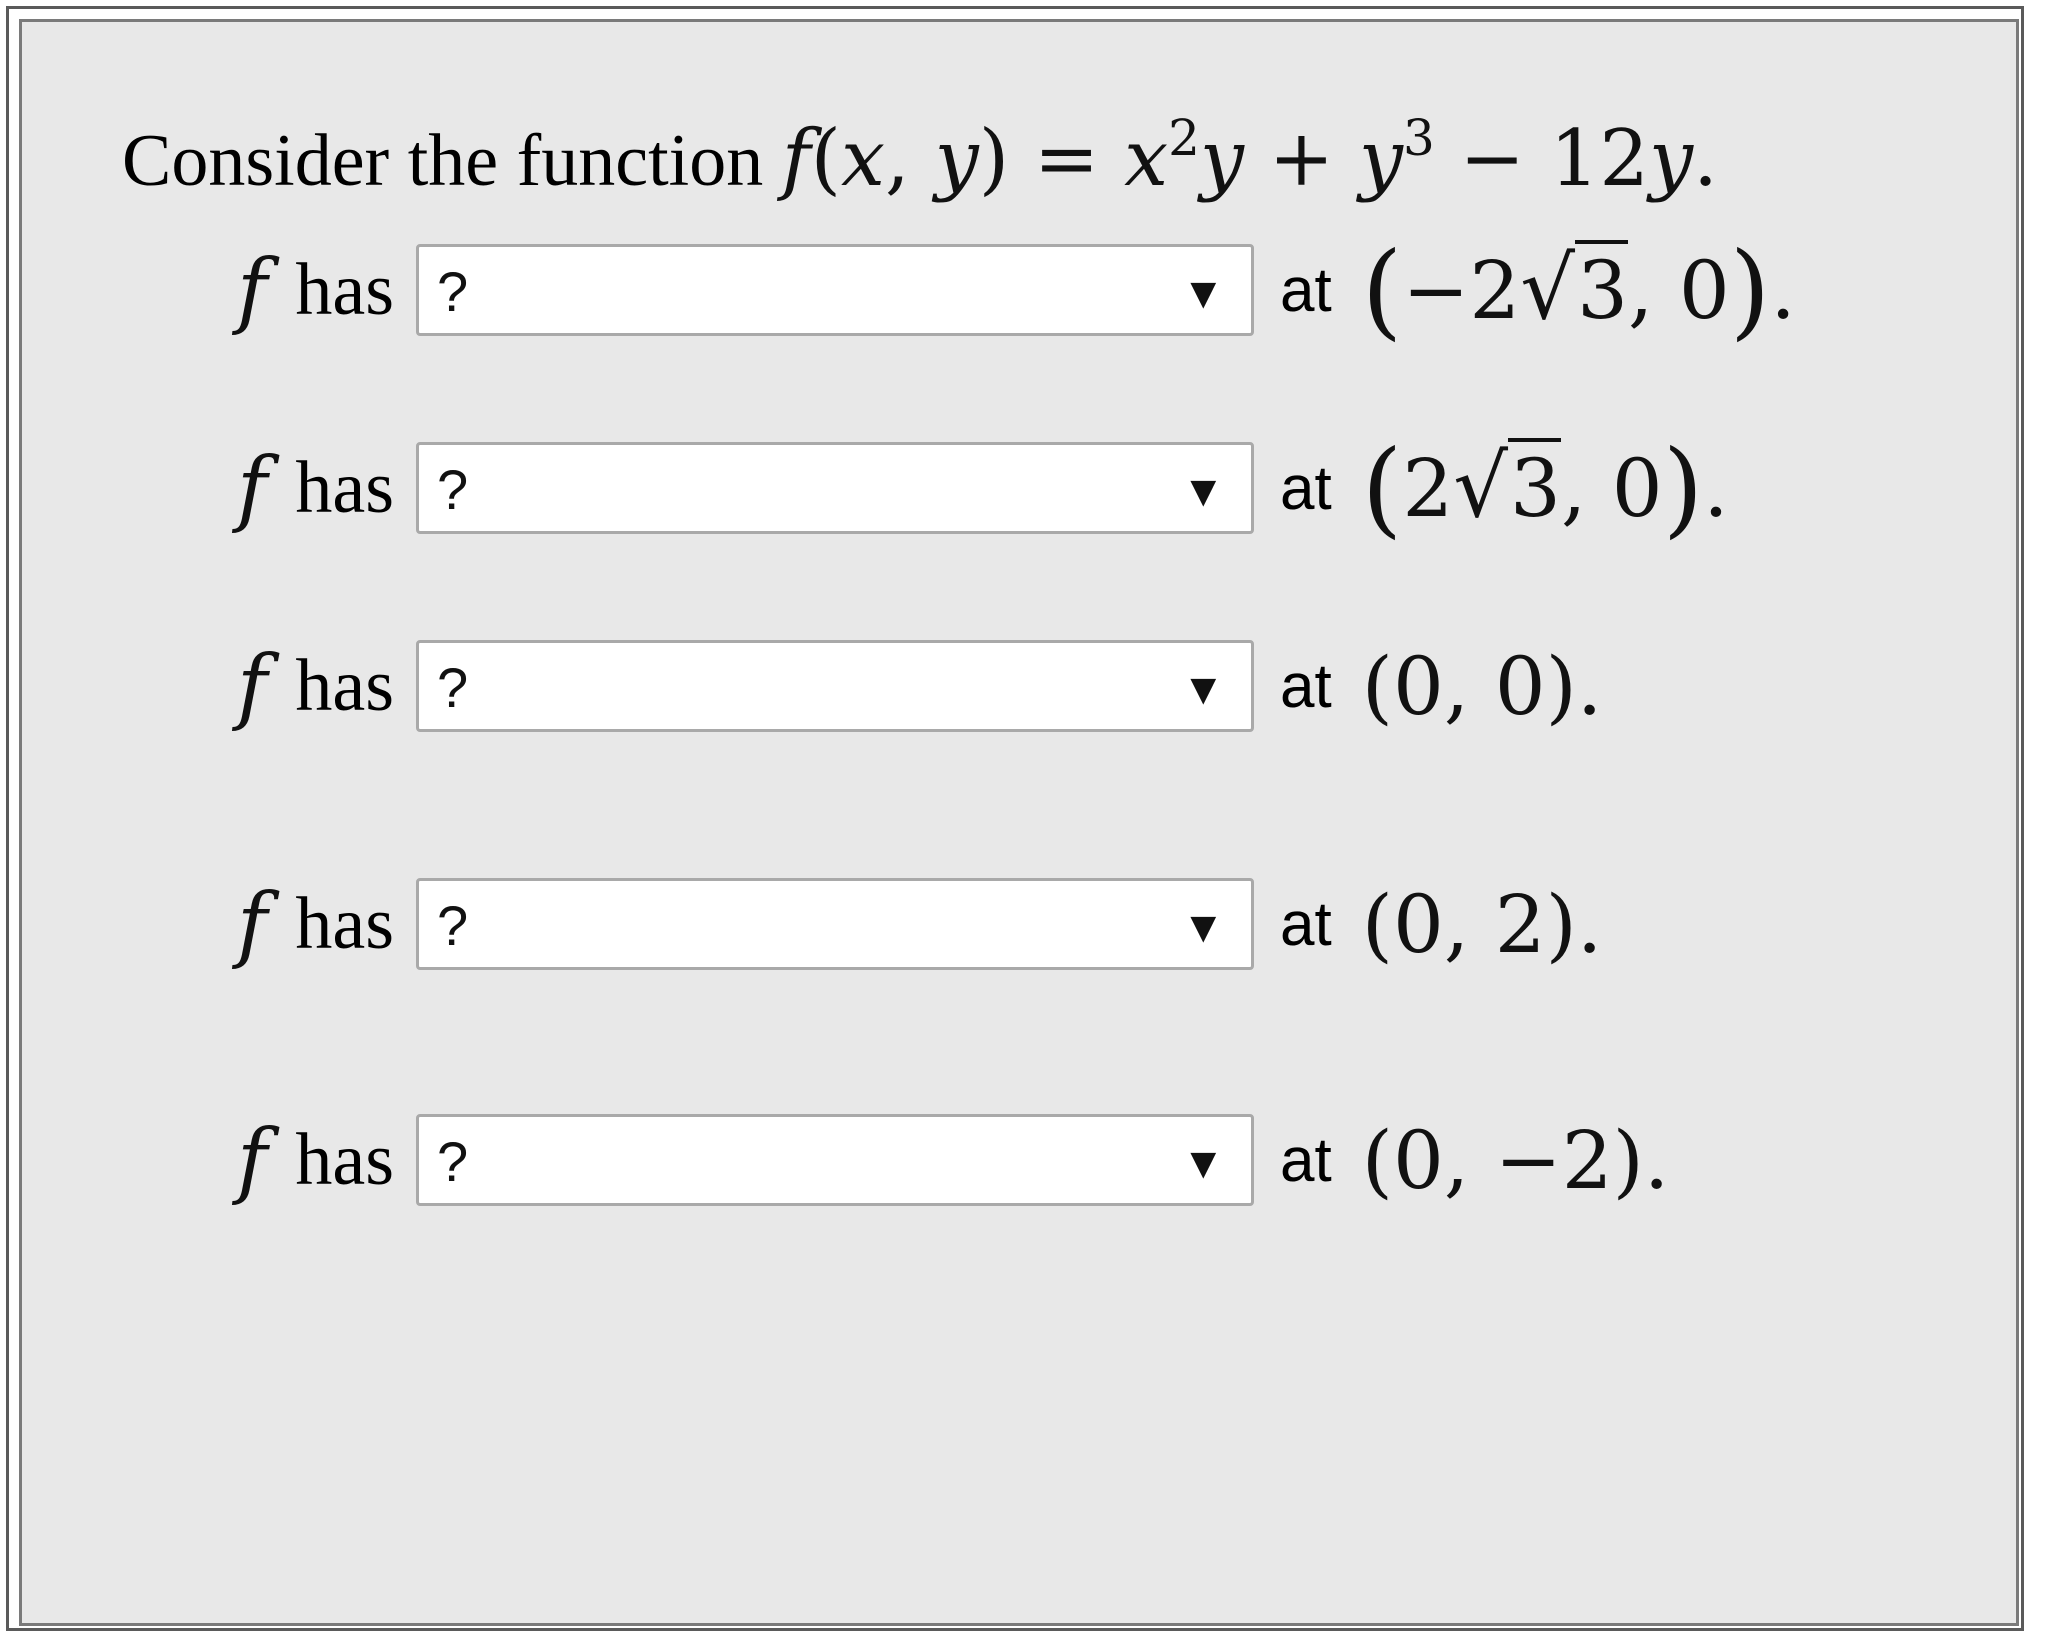  I want to click on classification-row: f has ? ▼ at (0, −2)., so click(953, 1160).